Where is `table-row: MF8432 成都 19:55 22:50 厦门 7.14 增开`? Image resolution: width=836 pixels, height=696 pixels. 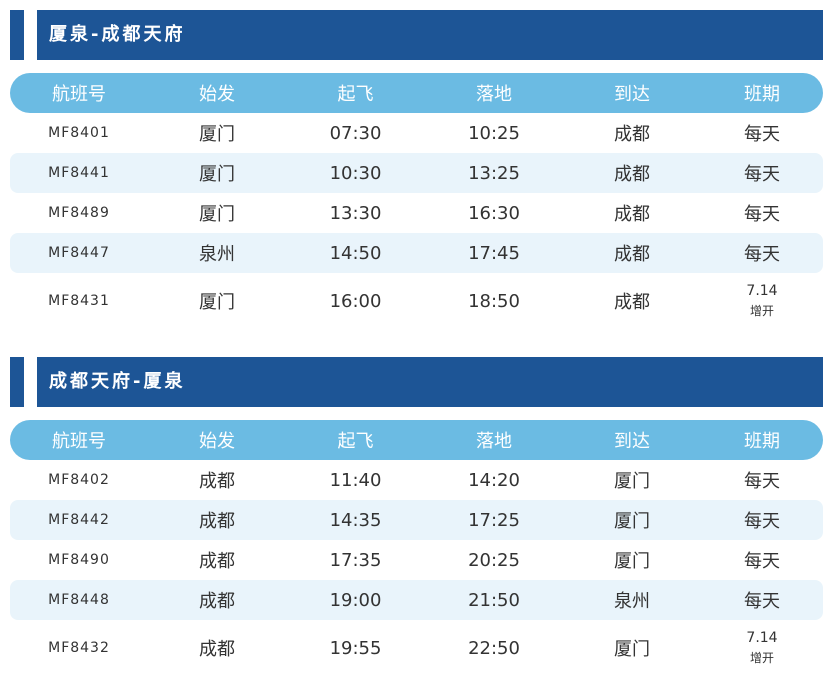 table-row: MF8432 成都 19:55 22:50 厦门 7.14 增开 is located at coordinates (416, 648).